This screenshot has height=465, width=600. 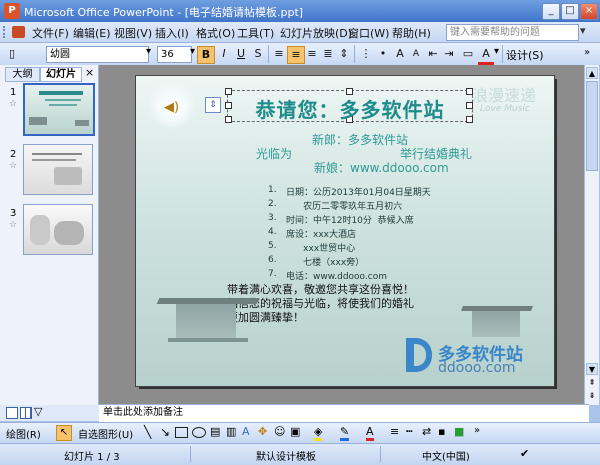 What do you see at coordinates (50, 33) in the screenshot?
I see `menu-file: 文件(F)` at bounding box center [50, 33].